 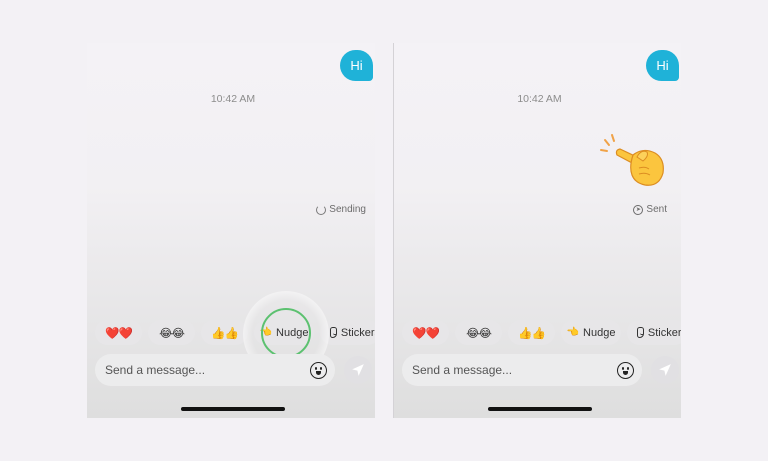 I want to click on status-label: Sending, so click(x=347, y=209).